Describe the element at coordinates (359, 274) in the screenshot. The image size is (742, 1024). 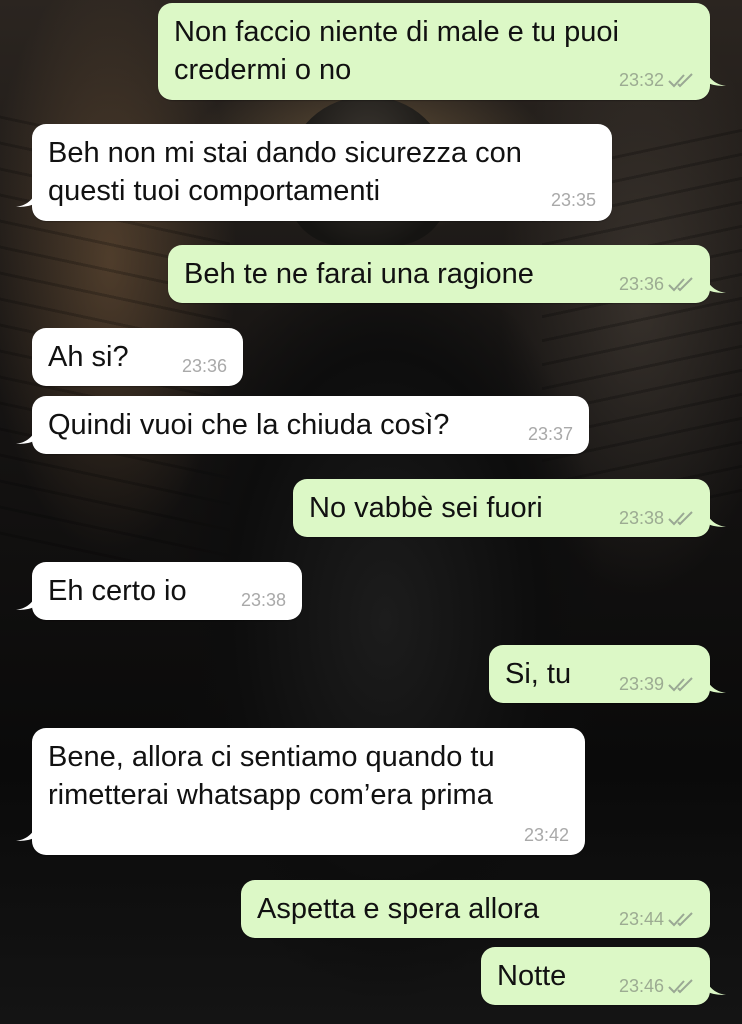
I see `message-text: Beh te ne farai una ragione` at that location.